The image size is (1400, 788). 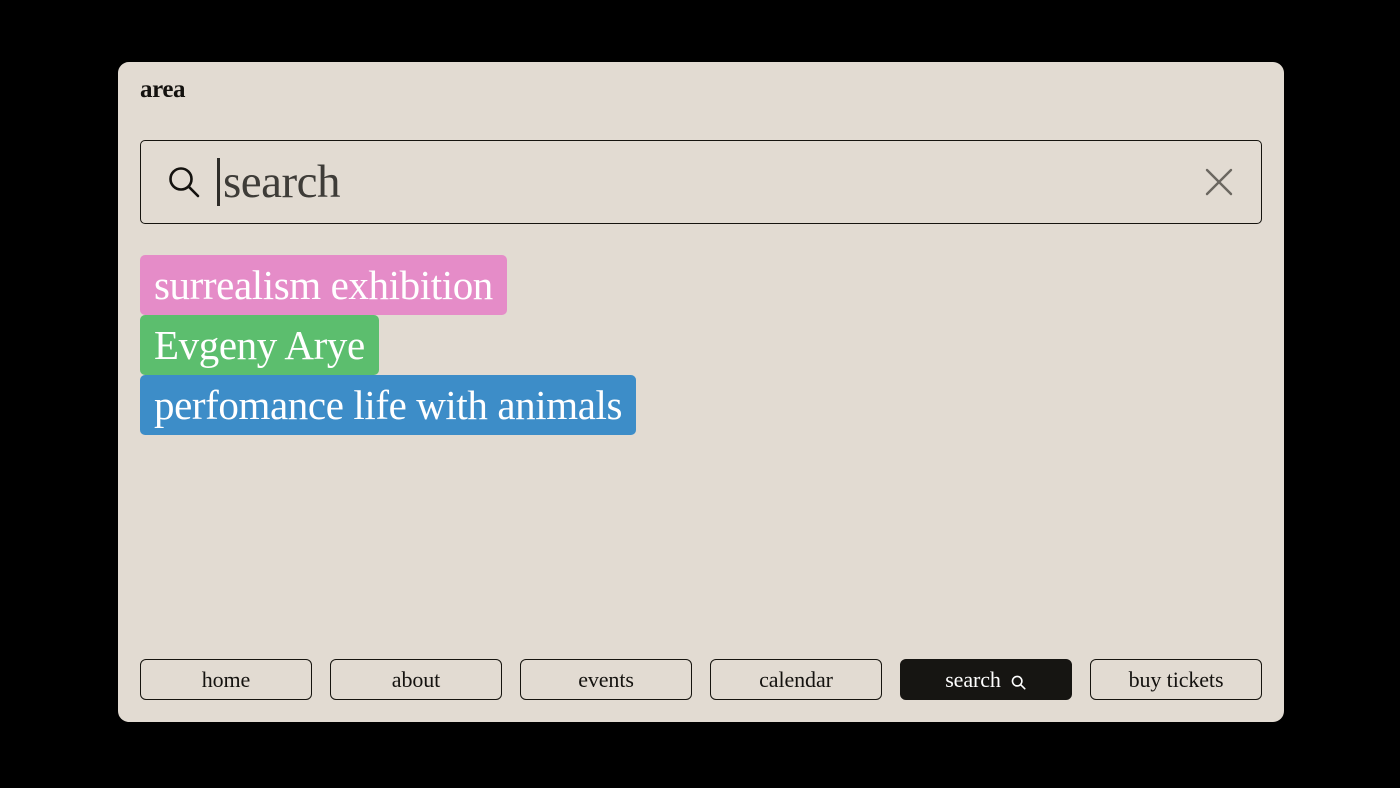 I want to click on nav-item-home: home, so click(x=226, y=679).